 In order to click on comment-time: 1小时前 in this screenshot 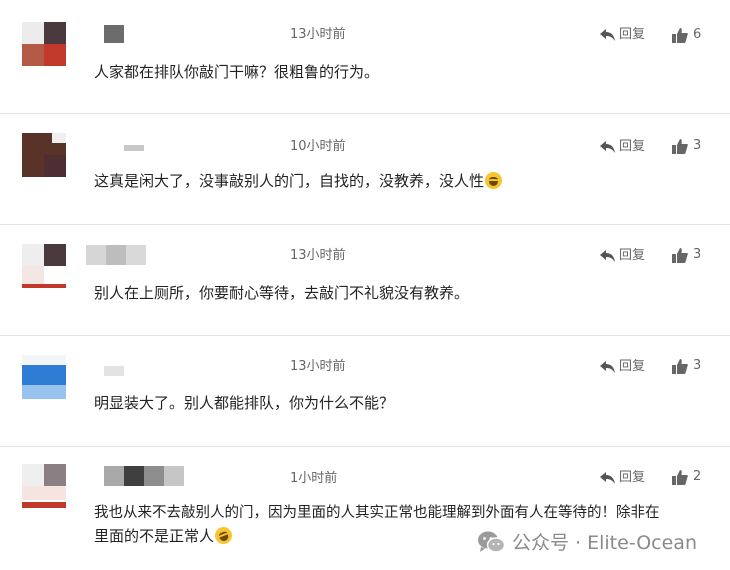, I will do `click(314, 478)`.